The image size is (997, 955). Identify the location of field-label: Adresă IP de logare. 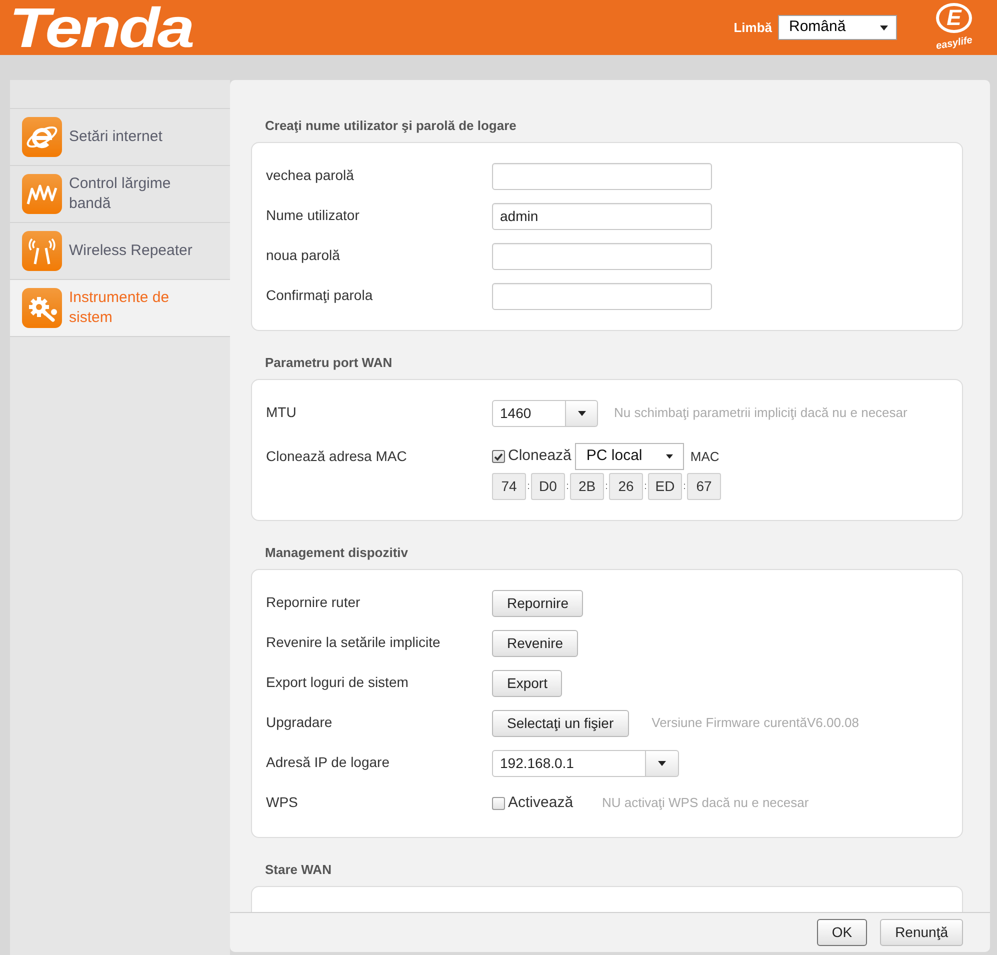
(328, 762).